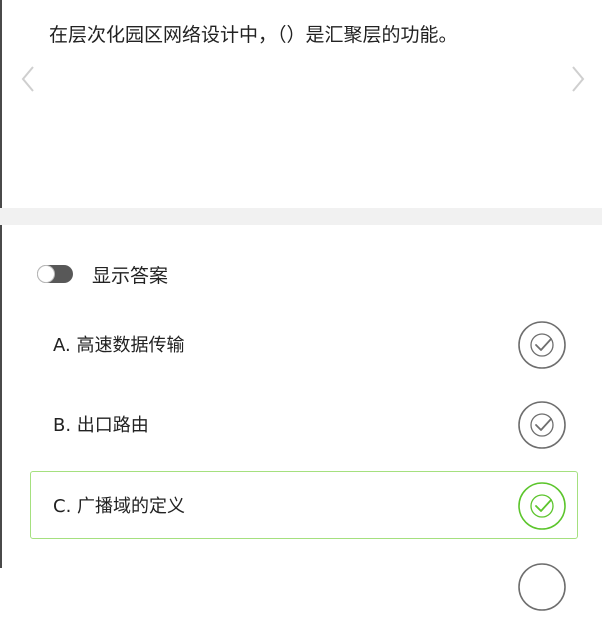 This screenshot has height=620, width=602. Describe the element at coordinates (55, 274) in the screenshot. I see `show-answer-toggle` at that location.